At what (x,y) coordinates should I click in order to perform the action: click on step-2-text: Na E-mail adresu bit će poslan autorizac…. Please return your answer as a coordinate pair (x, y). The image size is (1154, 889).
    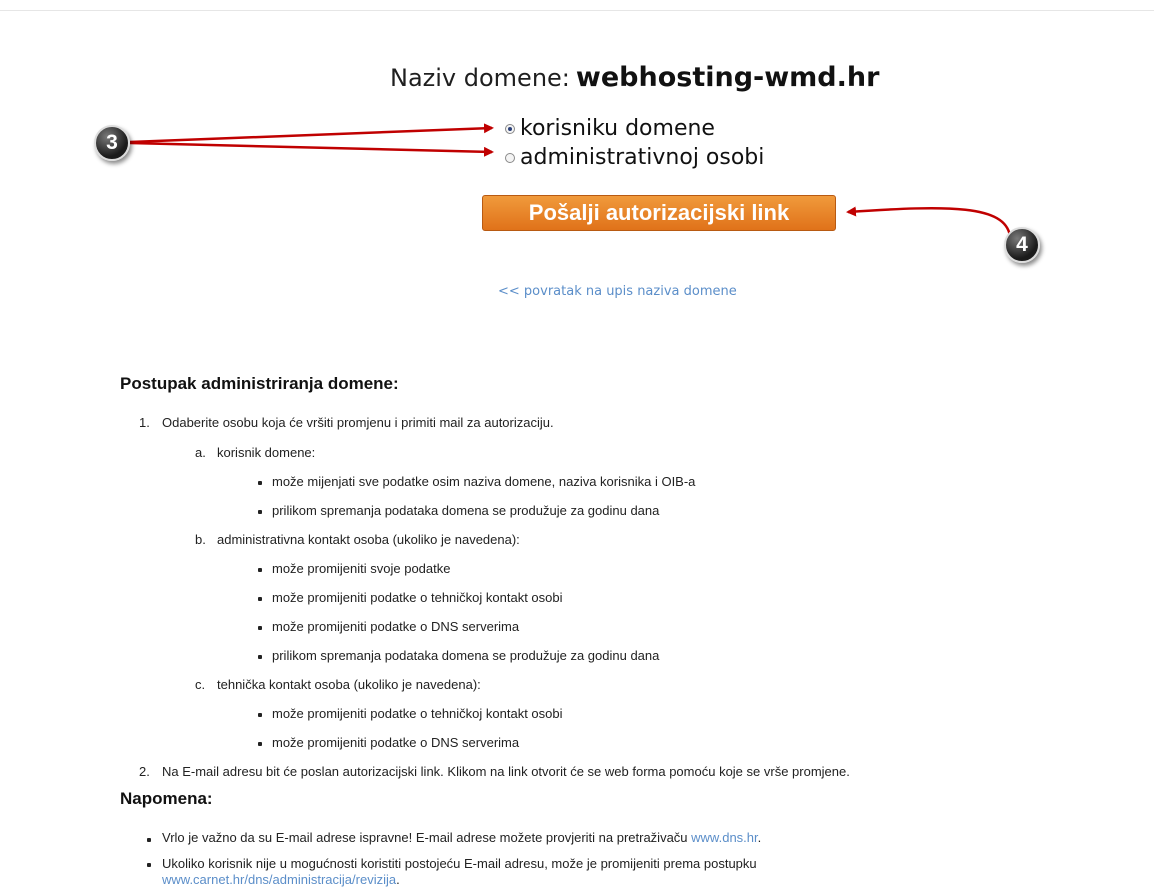
    Looking at the image, I should click on (506, 771).